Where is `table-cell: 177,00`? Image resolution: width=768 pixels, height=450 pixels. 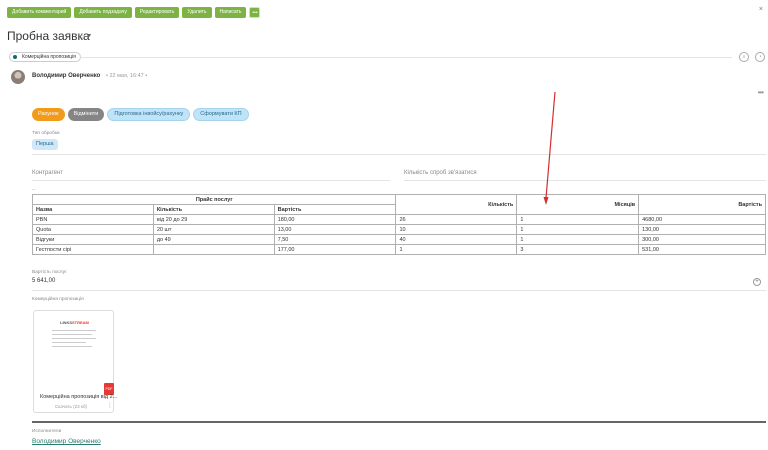
table-cell: 177,00 is located at coordinates (335, 249).